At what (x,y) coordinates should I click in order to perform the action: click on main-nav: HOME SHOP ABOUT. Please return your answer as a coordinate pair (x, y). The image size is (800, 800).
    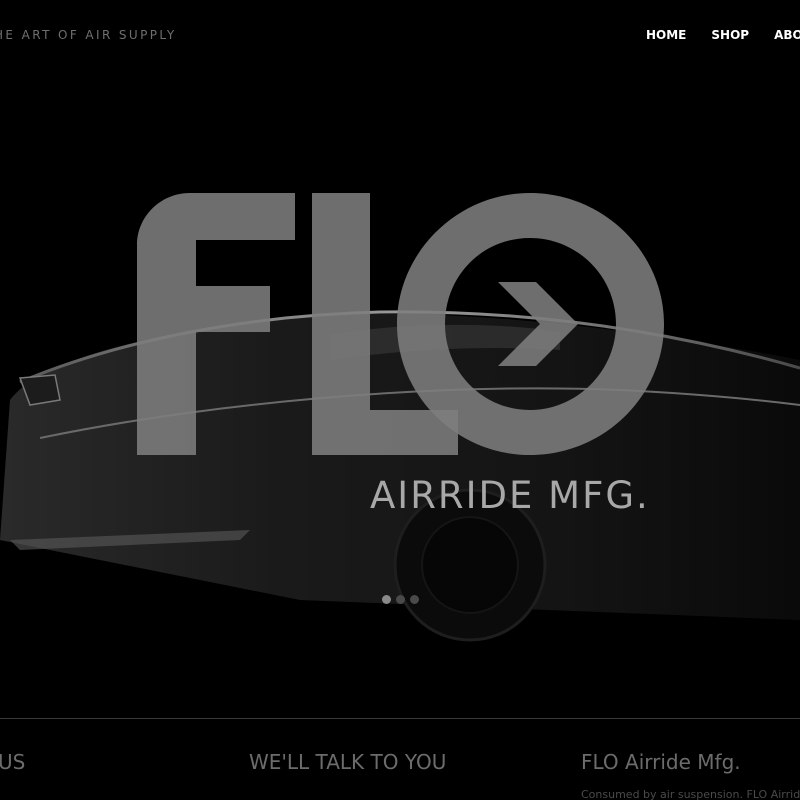
    Looking at the image, I should click on (723, 35).